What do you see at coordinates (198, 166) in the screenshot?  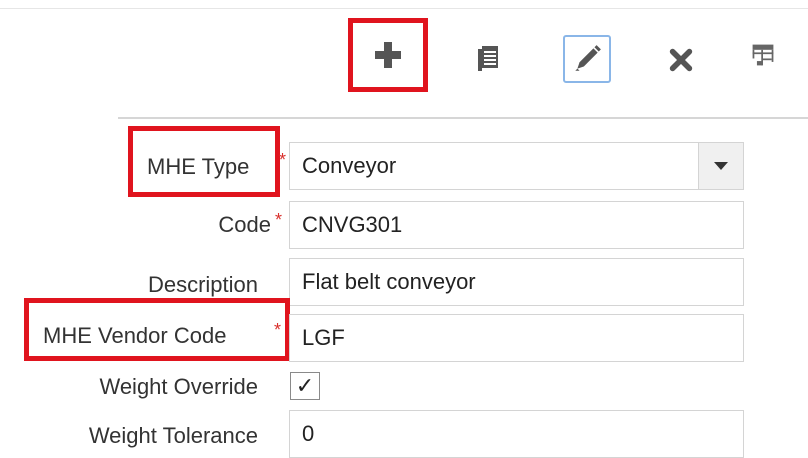 I see `mhe-type-label: MHE Type` at bounding box center [198, 166].